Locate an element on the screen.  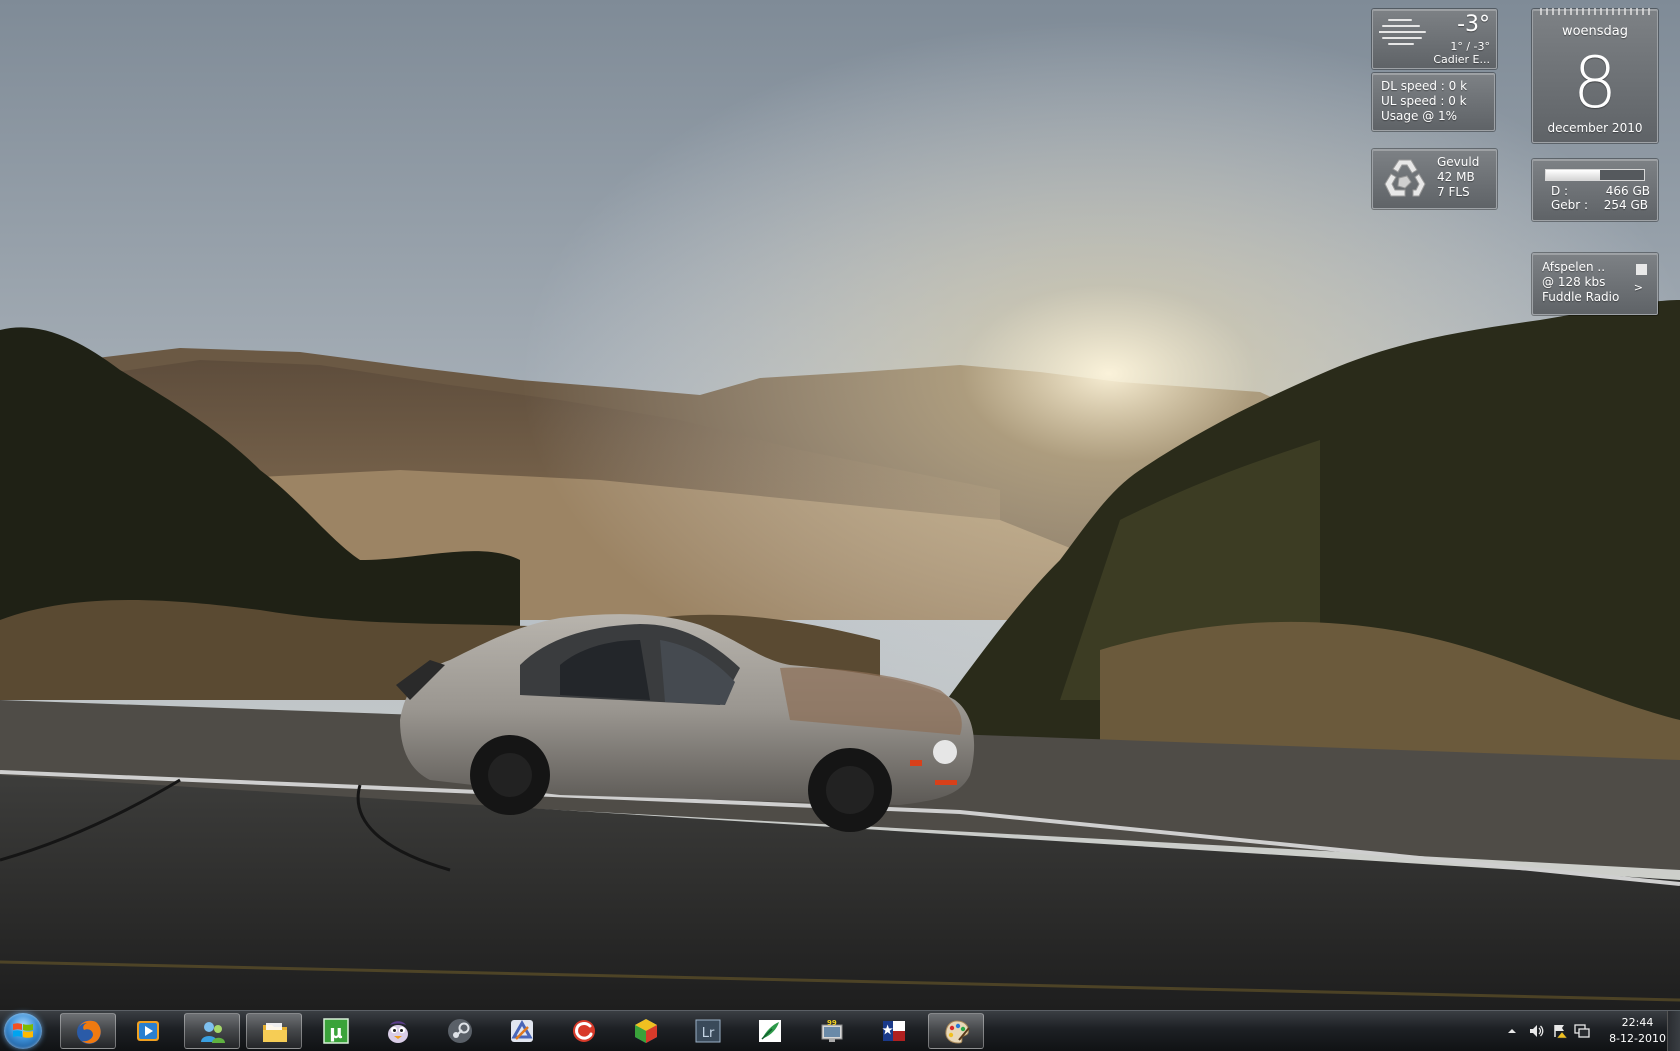
internet-radio-gadget: Afspelen .. @ 128 kbs Fuddle Radio > is located at coordinates (1595, 284).